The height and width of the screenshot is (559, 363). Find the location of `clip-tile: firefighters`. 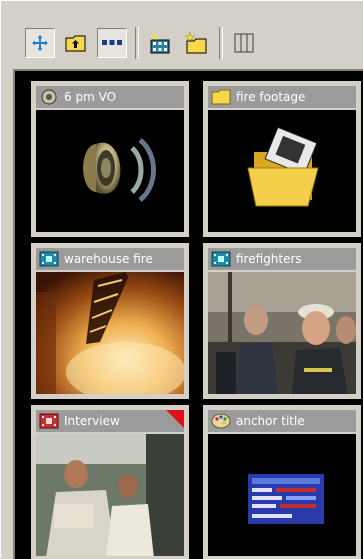

clip-tile: firefighters is located at coordinates (282, 321).